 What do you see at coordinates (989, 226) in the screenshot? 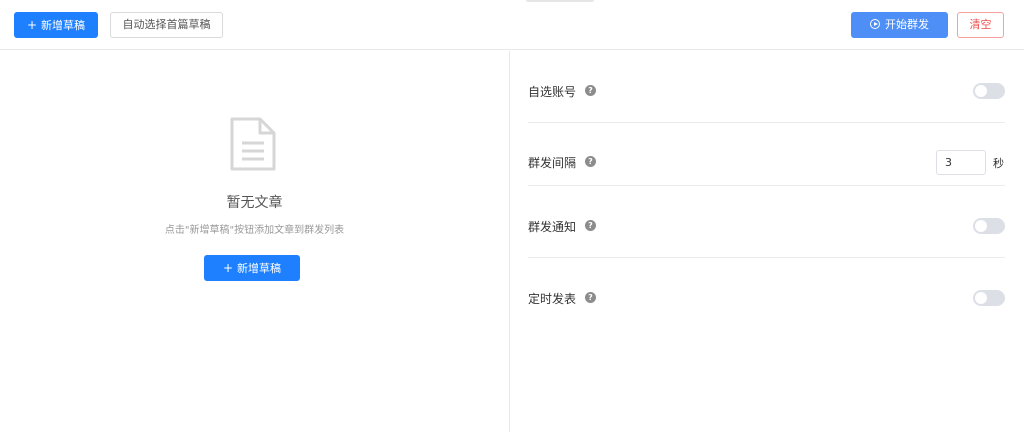
I see `notify-toggle` at bounding box center [989, 226].